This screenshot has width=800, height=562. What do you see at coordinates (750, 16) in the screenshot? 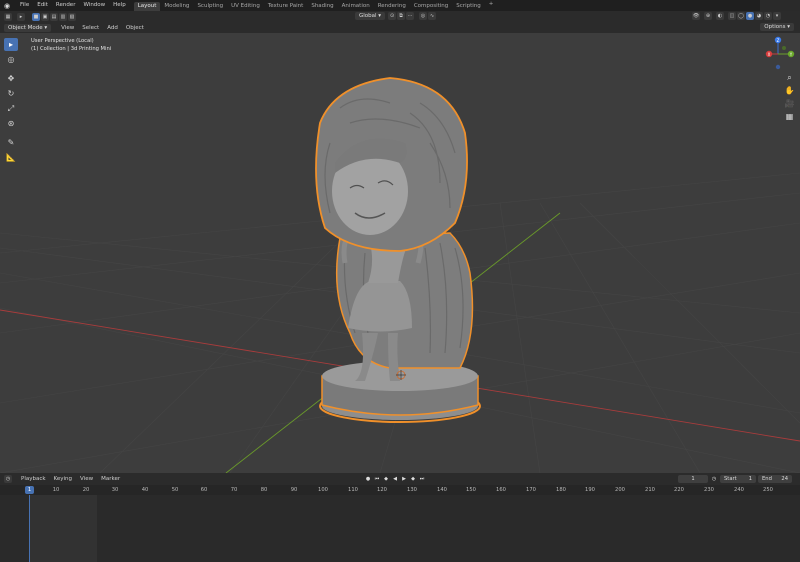
I see `shading-solid-icon: ●` at bounding box center [750, 16].